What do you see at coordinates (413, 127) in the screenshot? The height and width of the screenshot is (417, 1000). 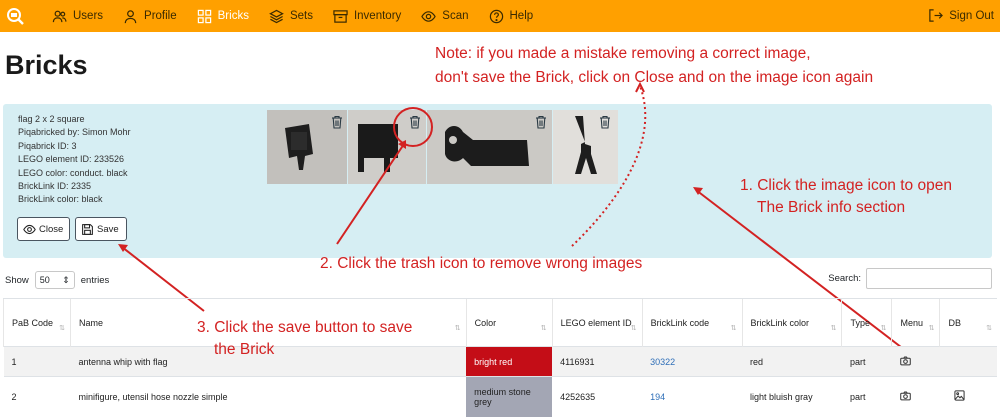 I see `highlight-circle-trash` at bounding box center [413, 127].